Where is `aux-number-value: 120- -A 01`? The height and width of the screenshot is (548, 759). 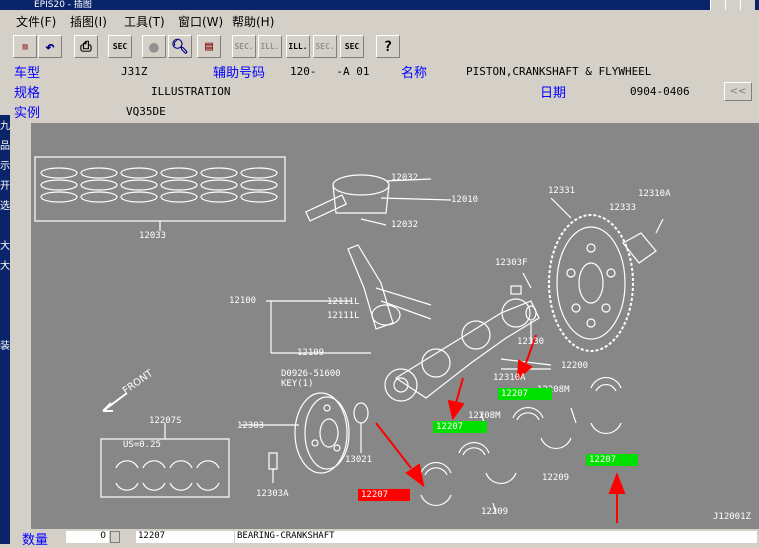 aux-number-value: 120- -A 01 is located at coordinates (330, 71).